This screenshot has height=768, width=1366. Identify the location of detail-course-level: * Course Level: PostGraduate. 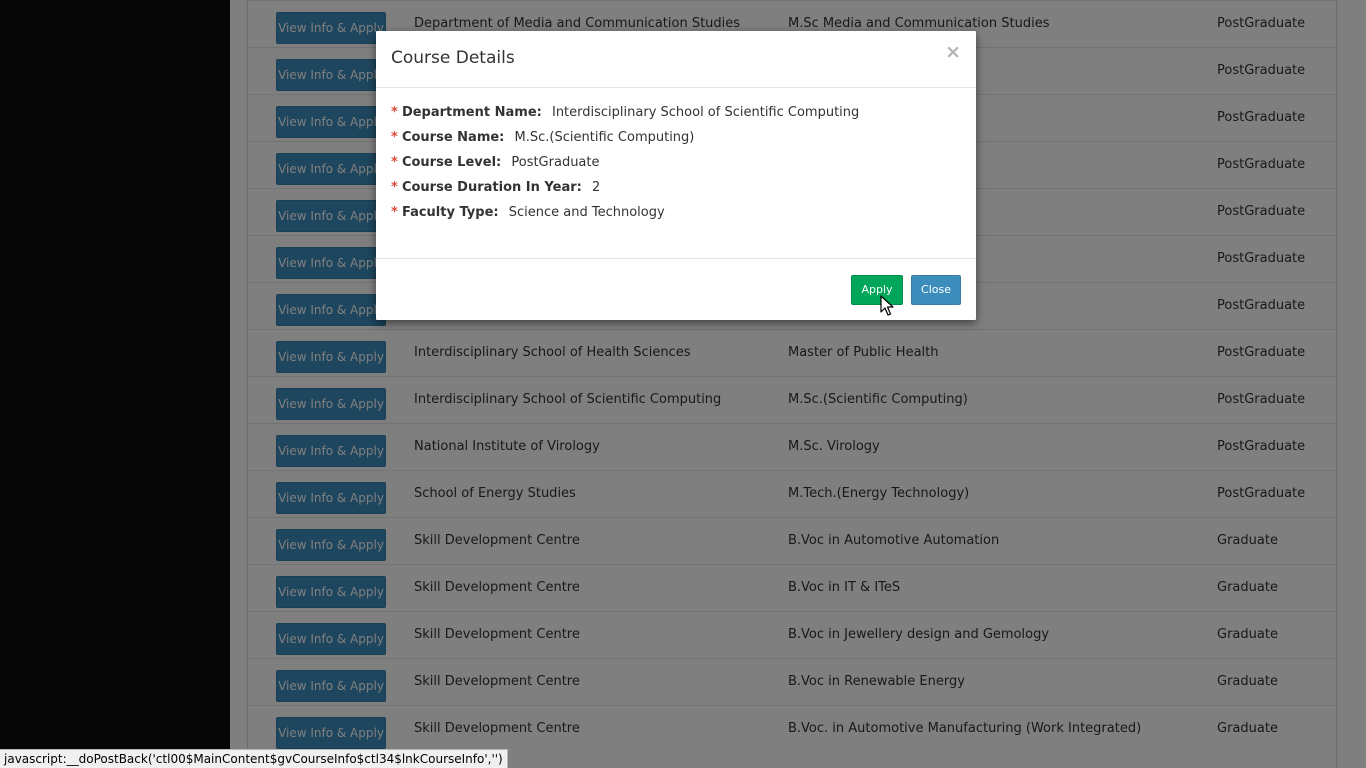
(676, 164).